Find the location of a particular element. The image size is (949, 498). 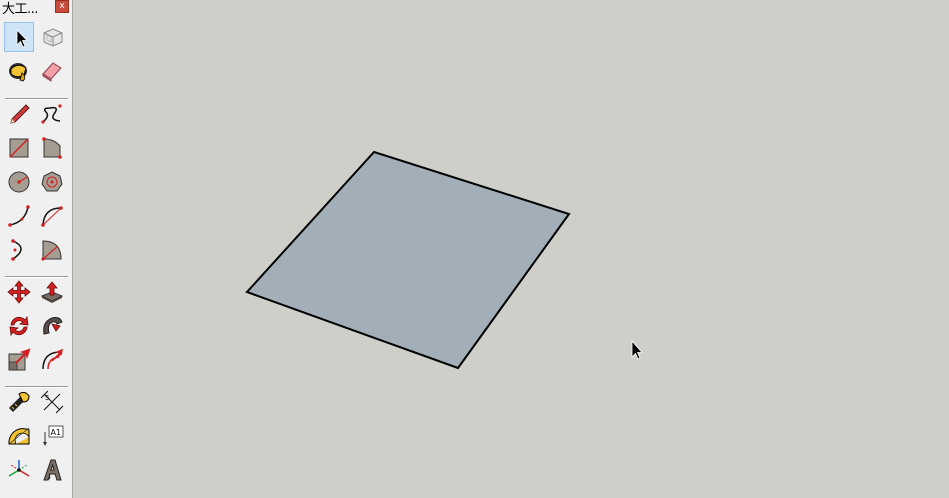

move-arrows-icon is located at coordinates (19, 292).